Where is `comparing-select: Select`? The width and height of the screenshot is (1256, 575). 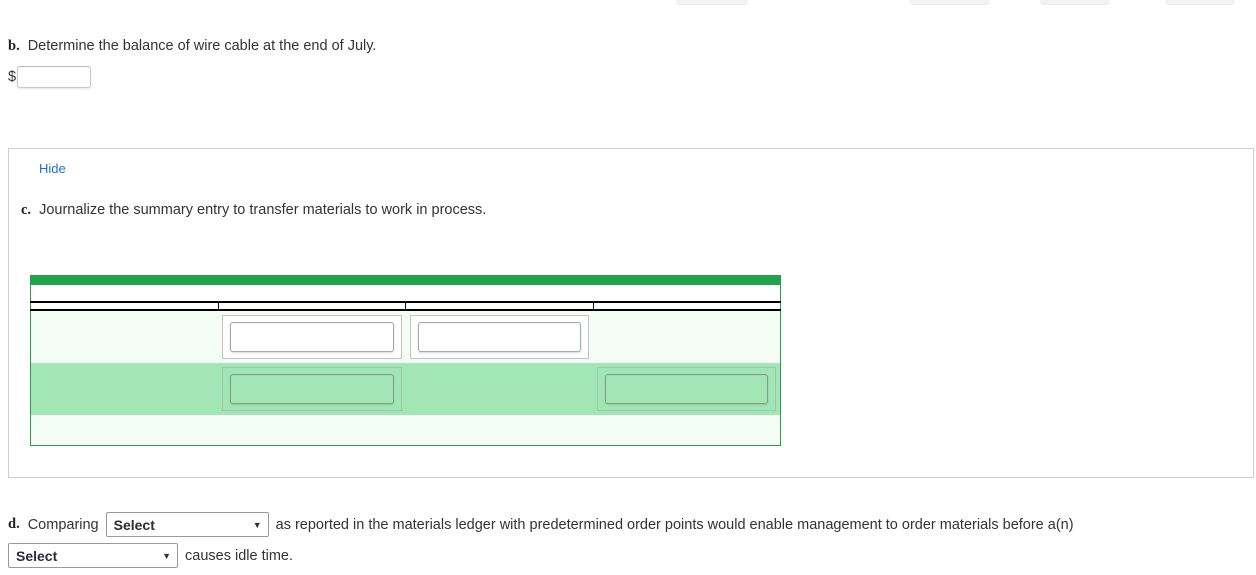
comparing-select: Select is located at coordinates (187, 524).